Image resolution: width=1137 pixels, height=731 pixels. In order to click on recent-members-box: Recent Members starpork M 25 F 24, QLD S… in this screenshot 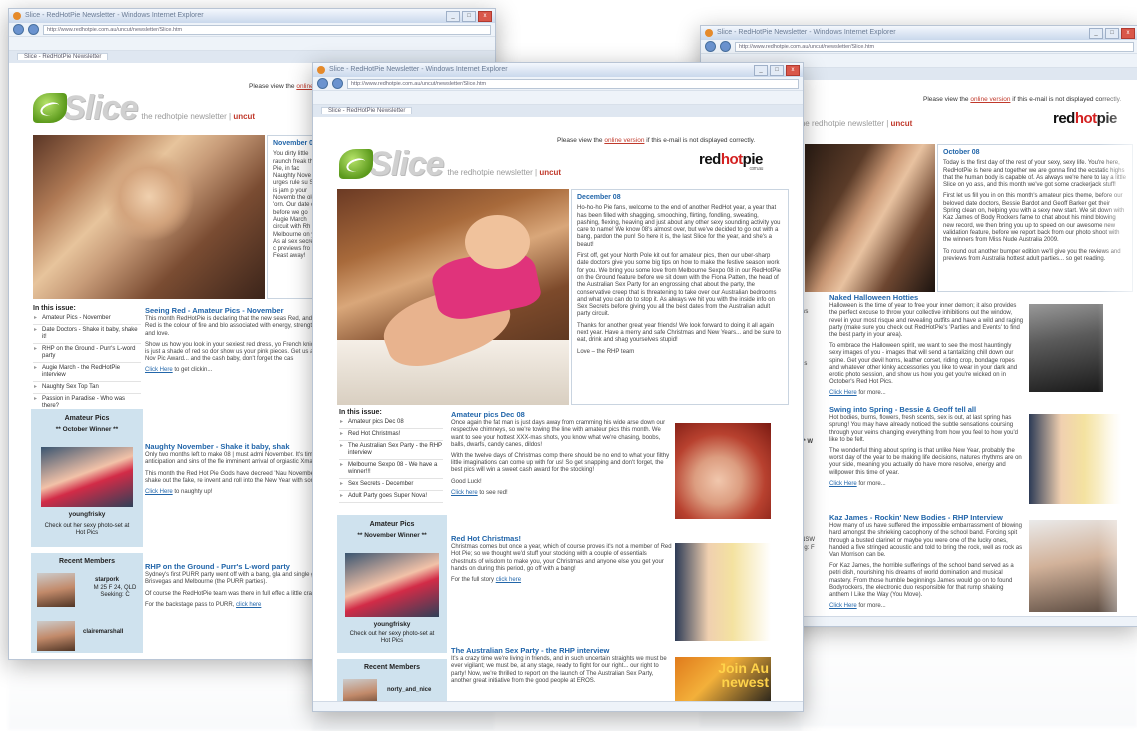, I will do `click(87, 603)`.